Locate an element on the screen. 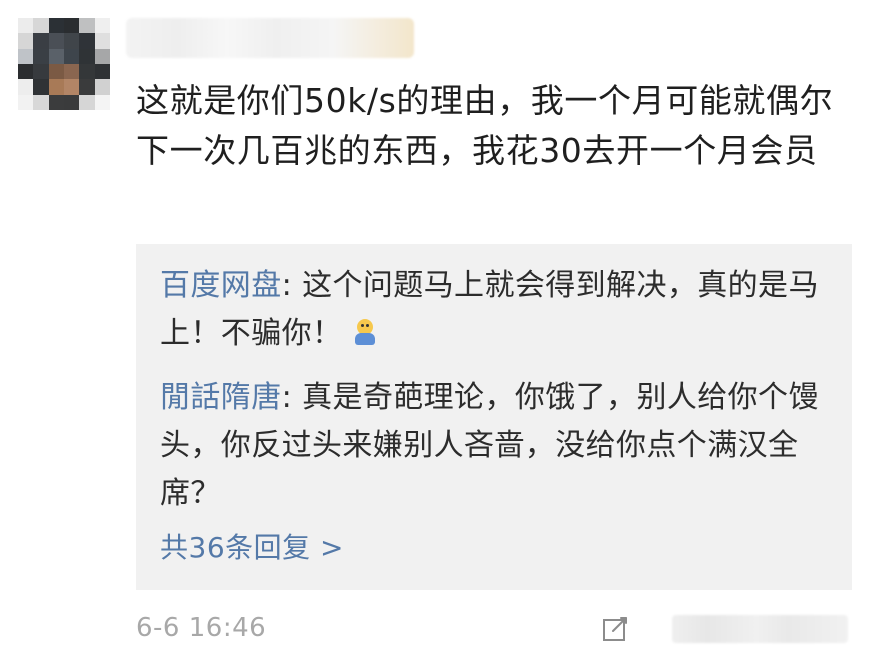 Image resolution: width=884 pixels, height=662 pixels. avatar is located at coordinates (64, 64).